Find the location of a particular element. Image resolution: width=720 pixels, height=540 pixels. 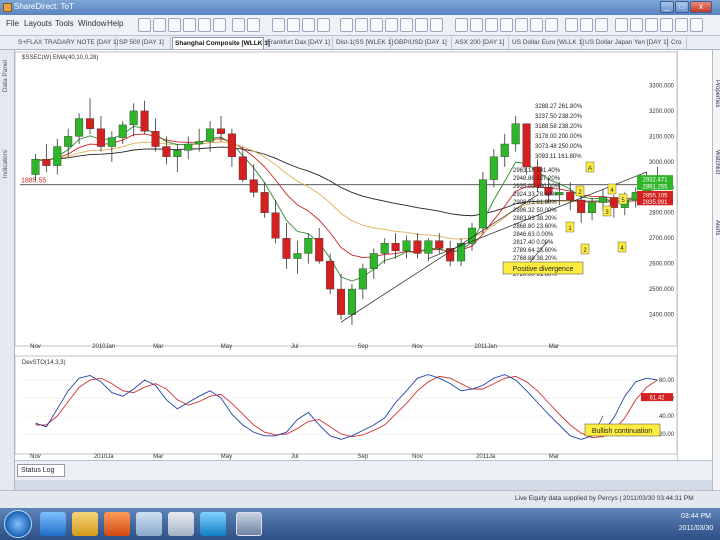

sharedirect-taskbar-icon is located at coordinates (249, 524).